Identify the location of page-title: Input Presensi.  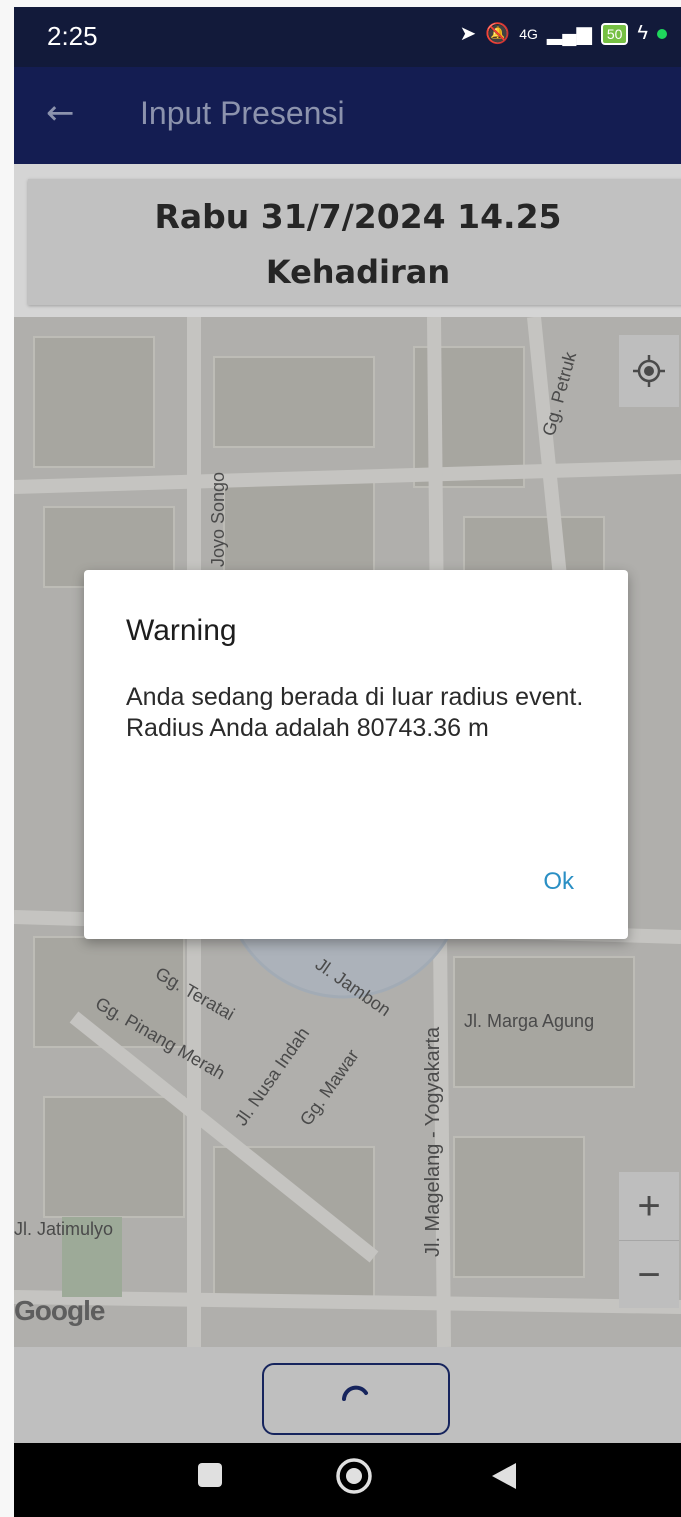
(242, 113).